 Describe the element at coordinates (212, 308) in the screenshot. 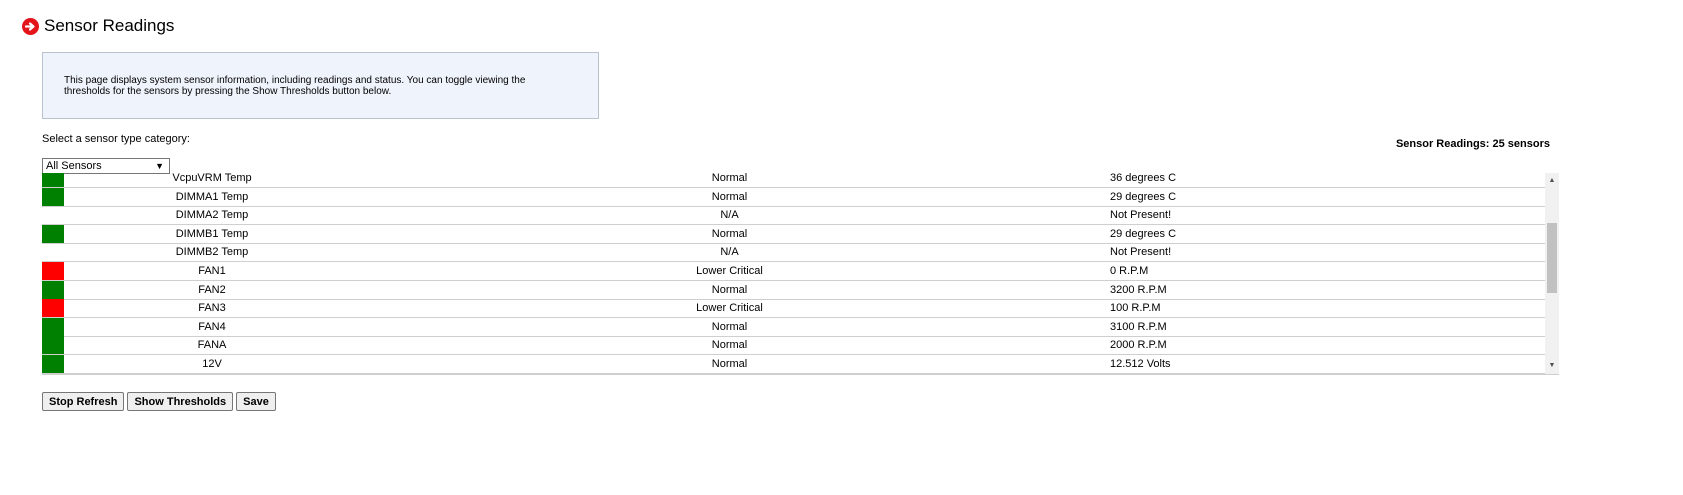

I see `sensor-name: FAN3` at that location.